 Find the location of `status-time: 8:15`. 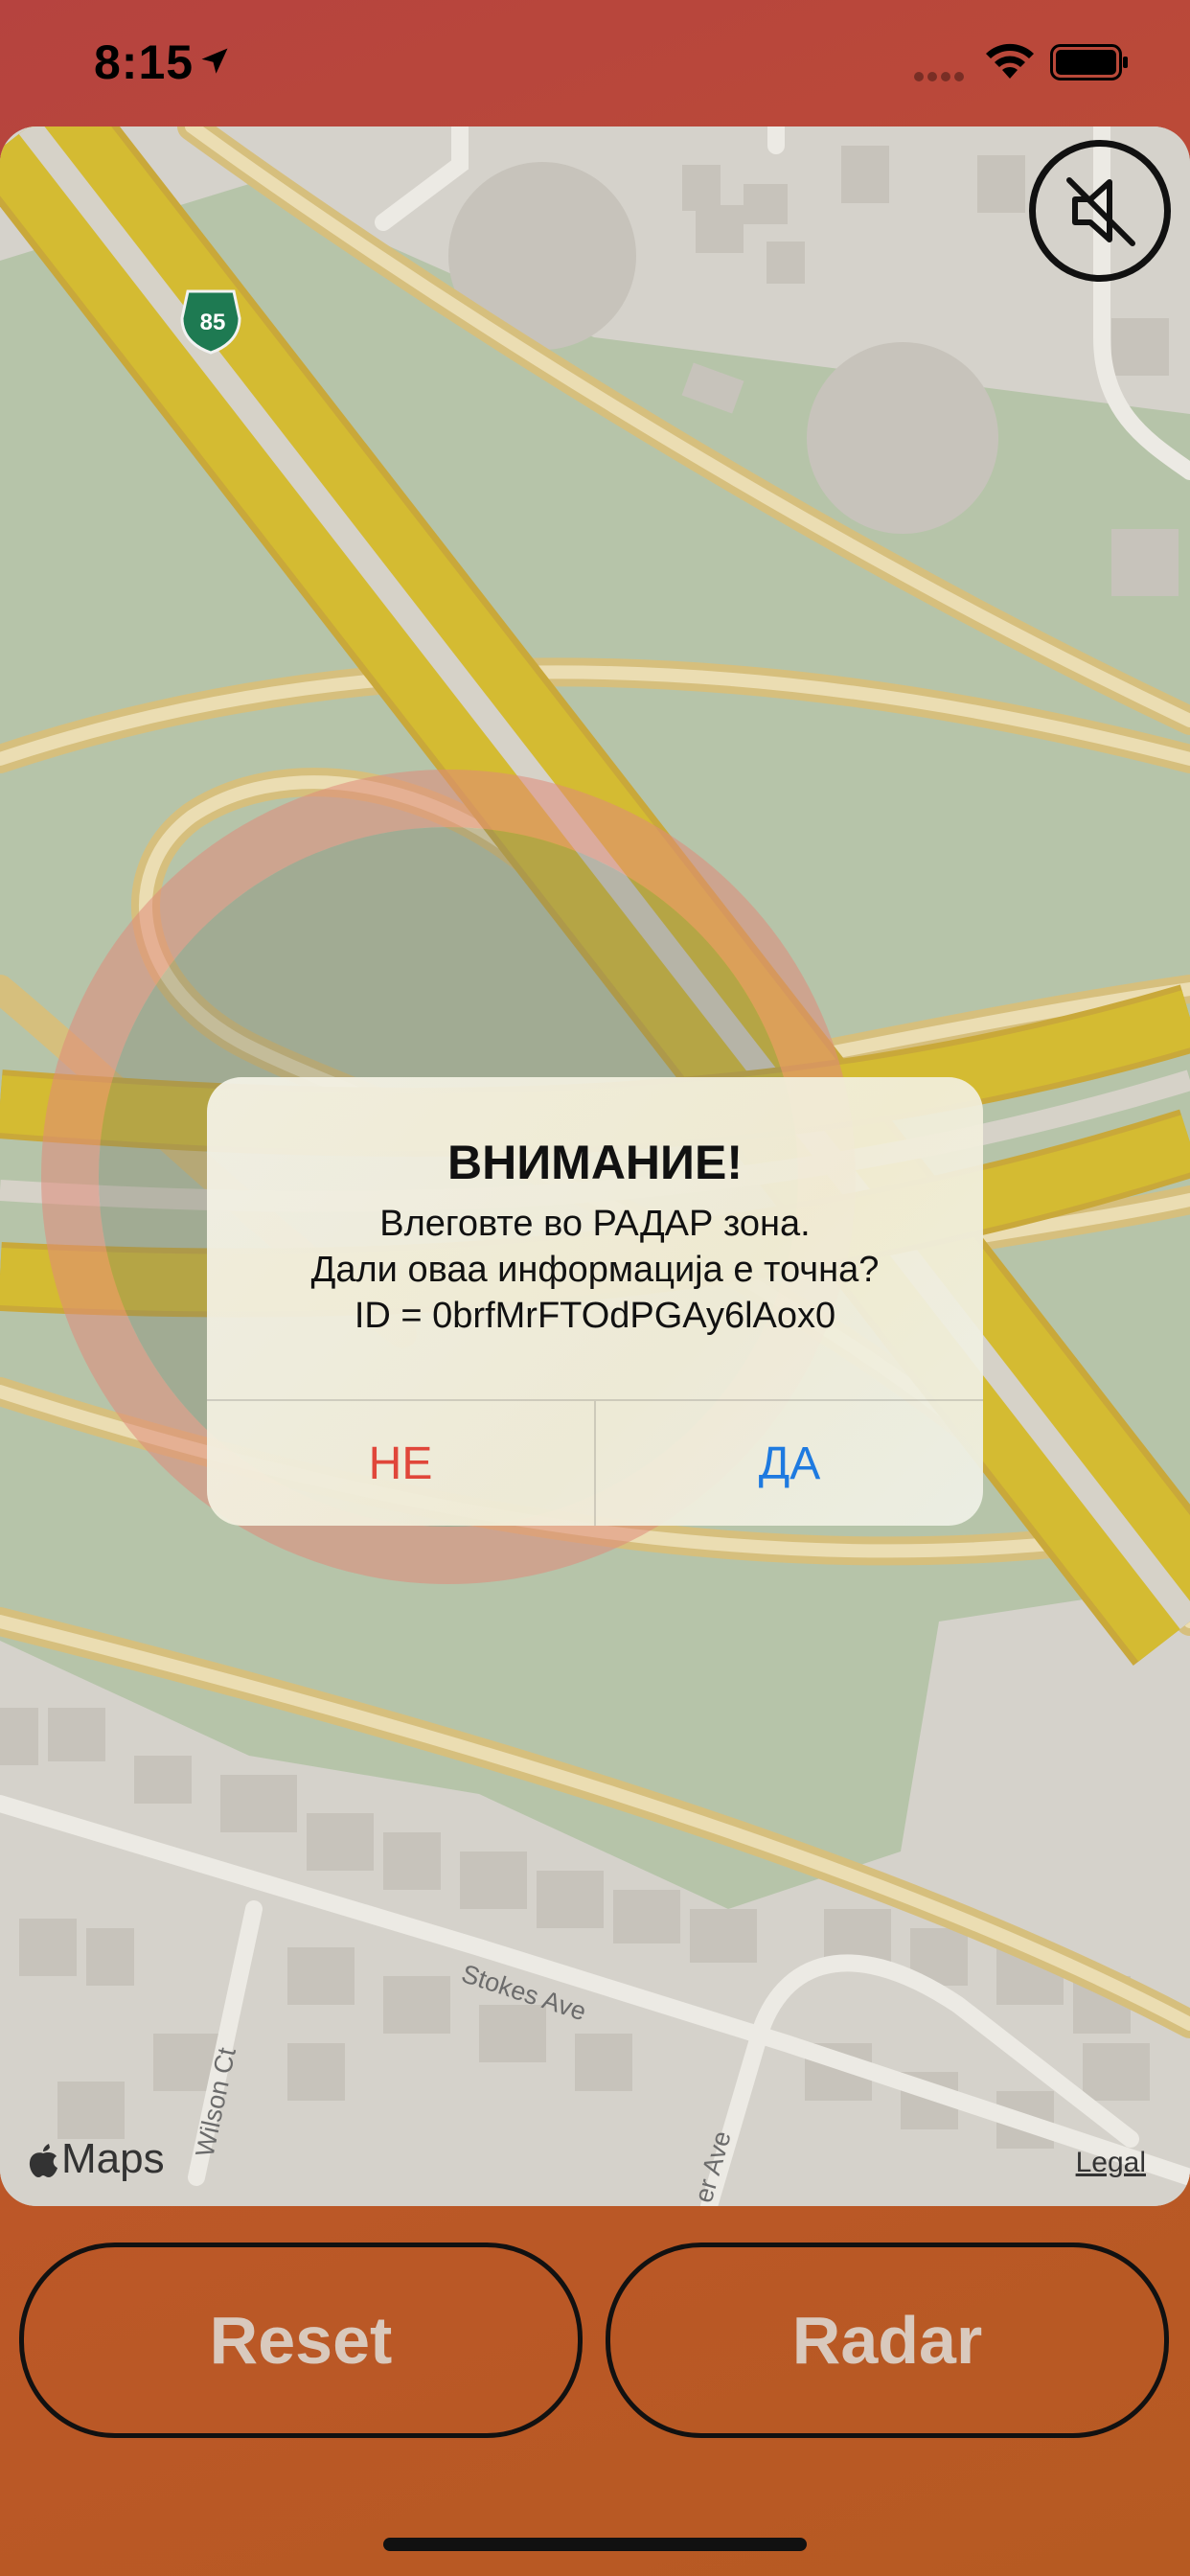

status-time: 8:15 is located at coordinates (144, 62).